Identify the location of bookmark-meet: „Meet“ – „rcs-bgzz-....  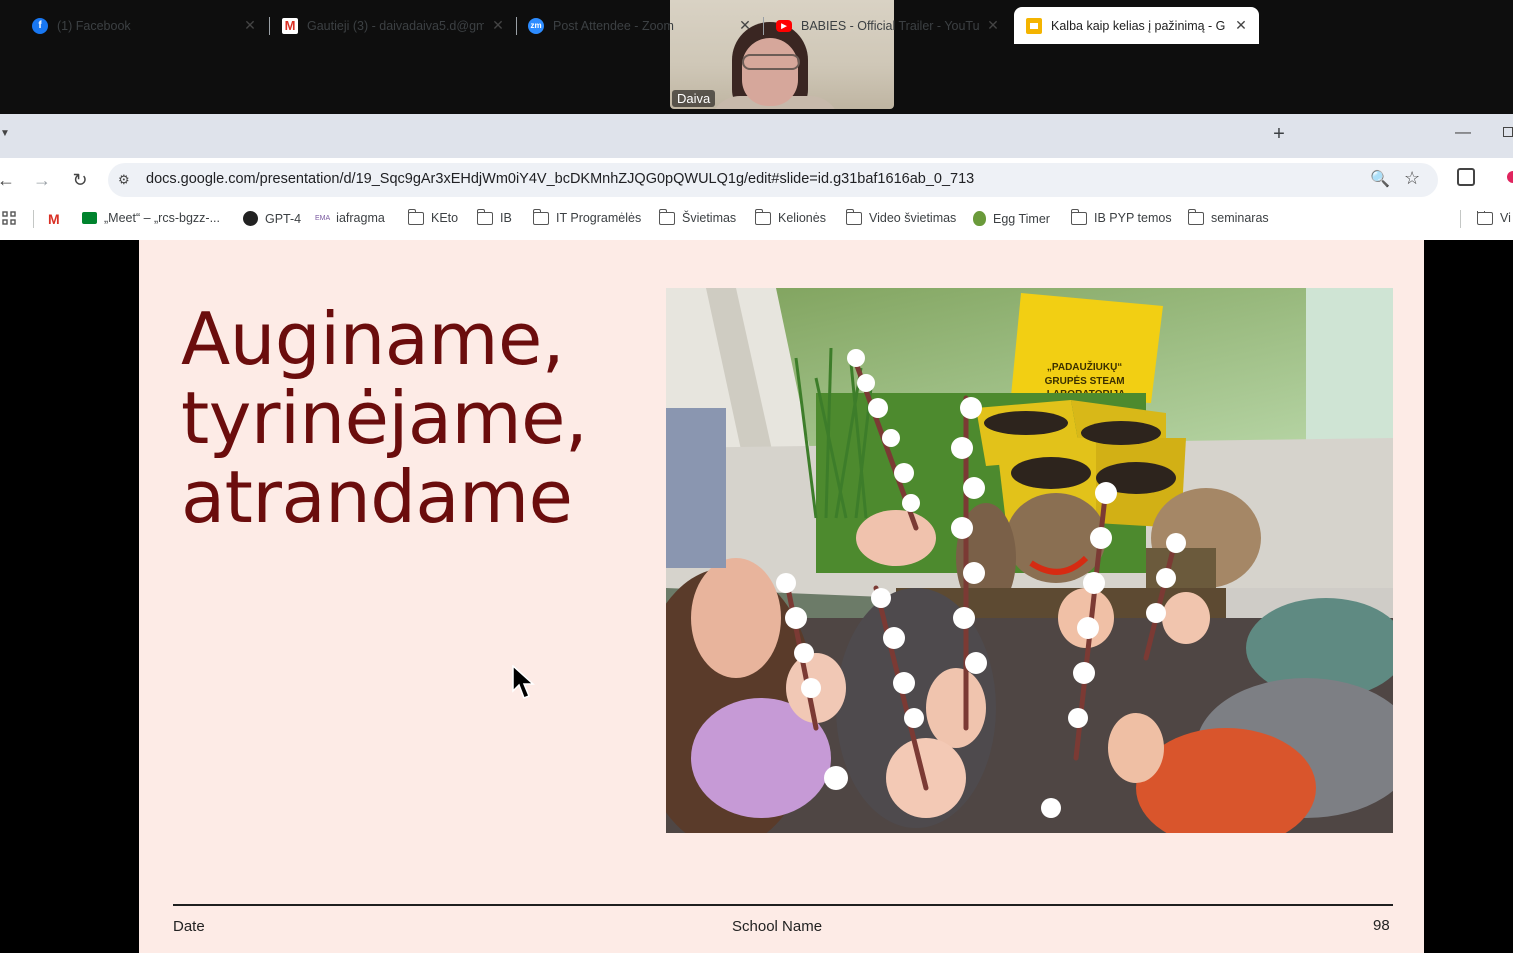
(151, 218).